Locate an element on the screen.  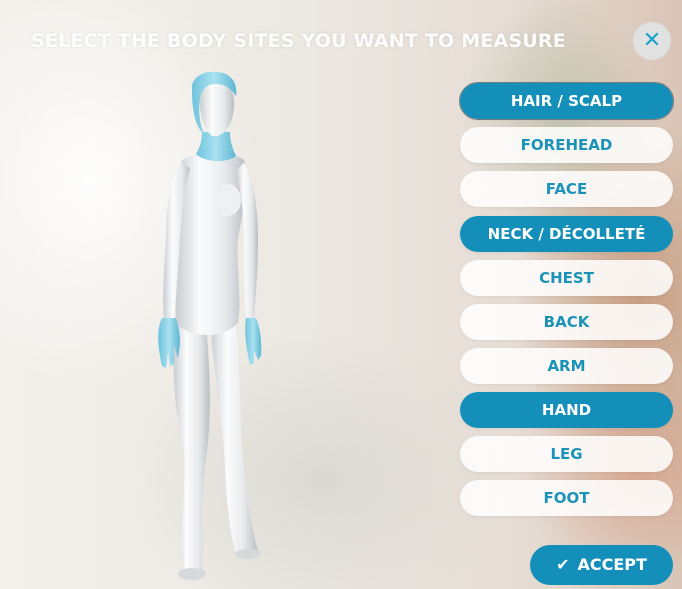
close-icon: ✕ is located at coordinates (652, 40).